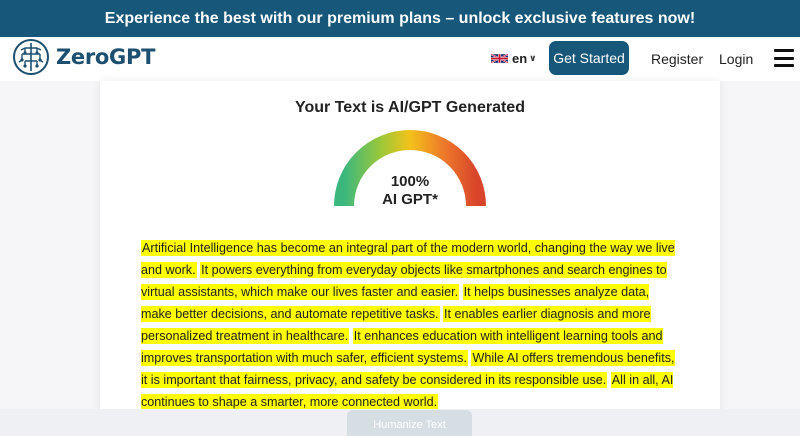  I want to click on register-link: Register, so click(677, 59).